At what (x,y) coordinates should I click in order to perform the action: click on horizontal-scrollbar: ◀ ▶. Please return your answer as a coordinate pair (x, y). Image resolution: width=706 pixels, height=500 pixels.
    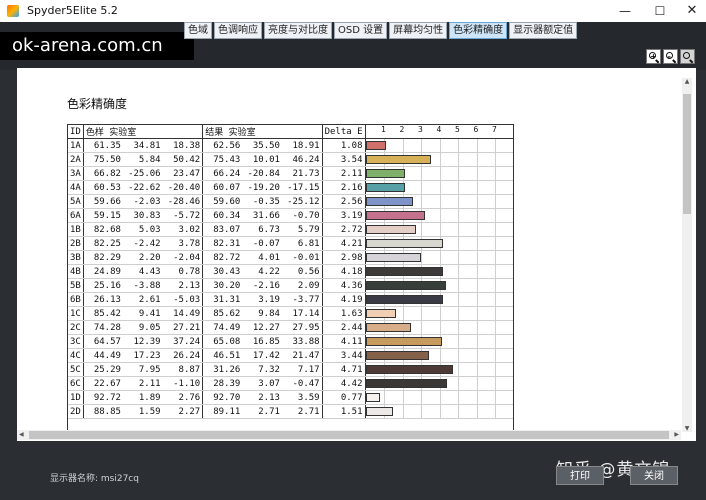
    Looking at the image, I should click on (349, 435).